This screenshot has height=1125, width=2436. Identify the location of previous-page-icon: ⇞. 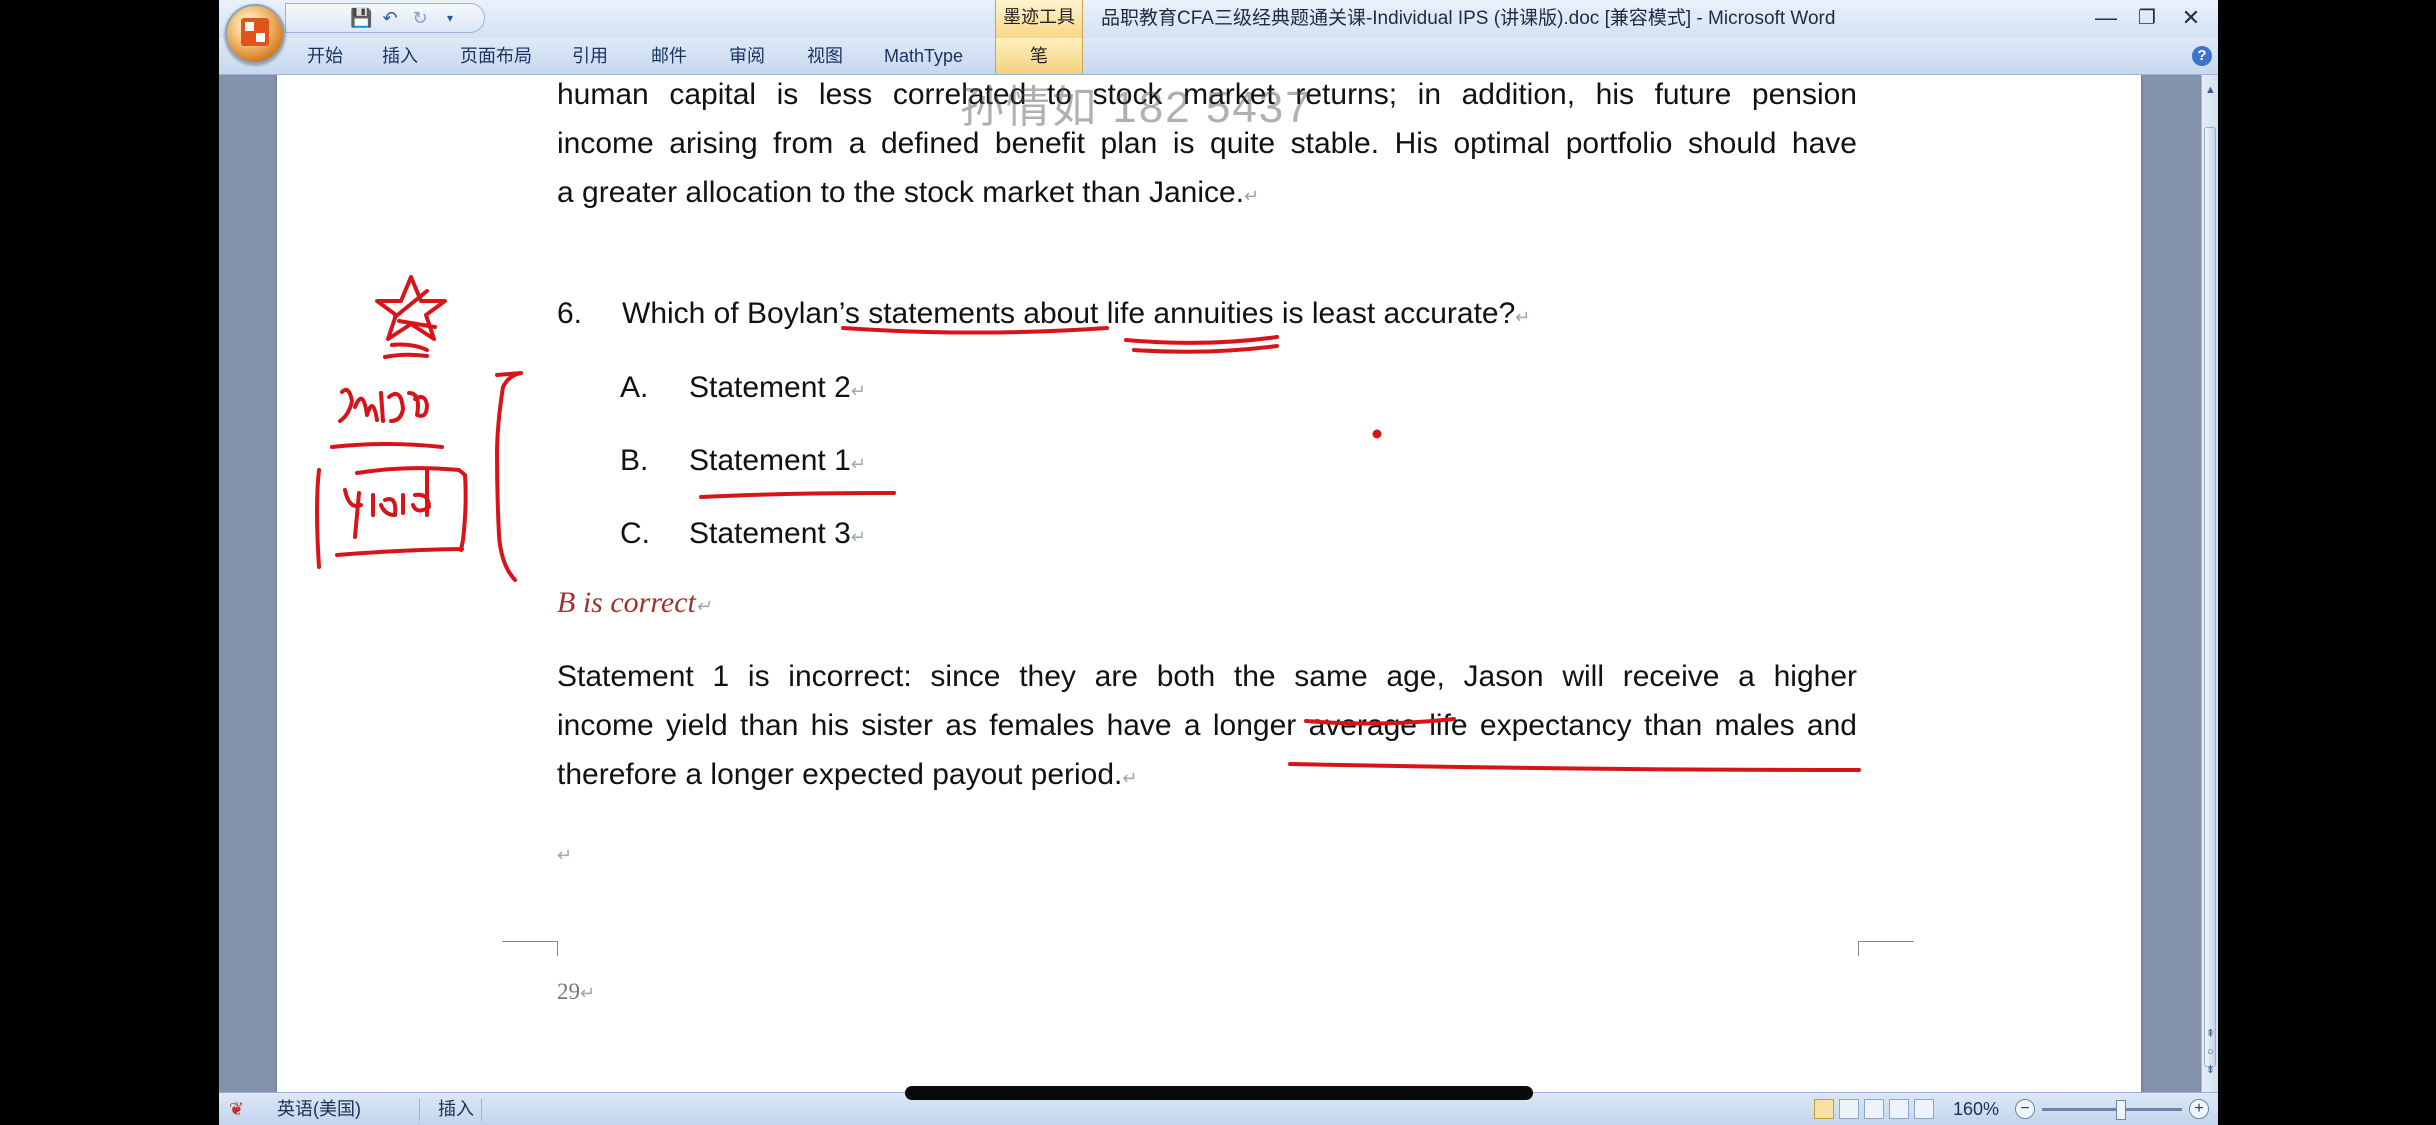
(2210, 1034).